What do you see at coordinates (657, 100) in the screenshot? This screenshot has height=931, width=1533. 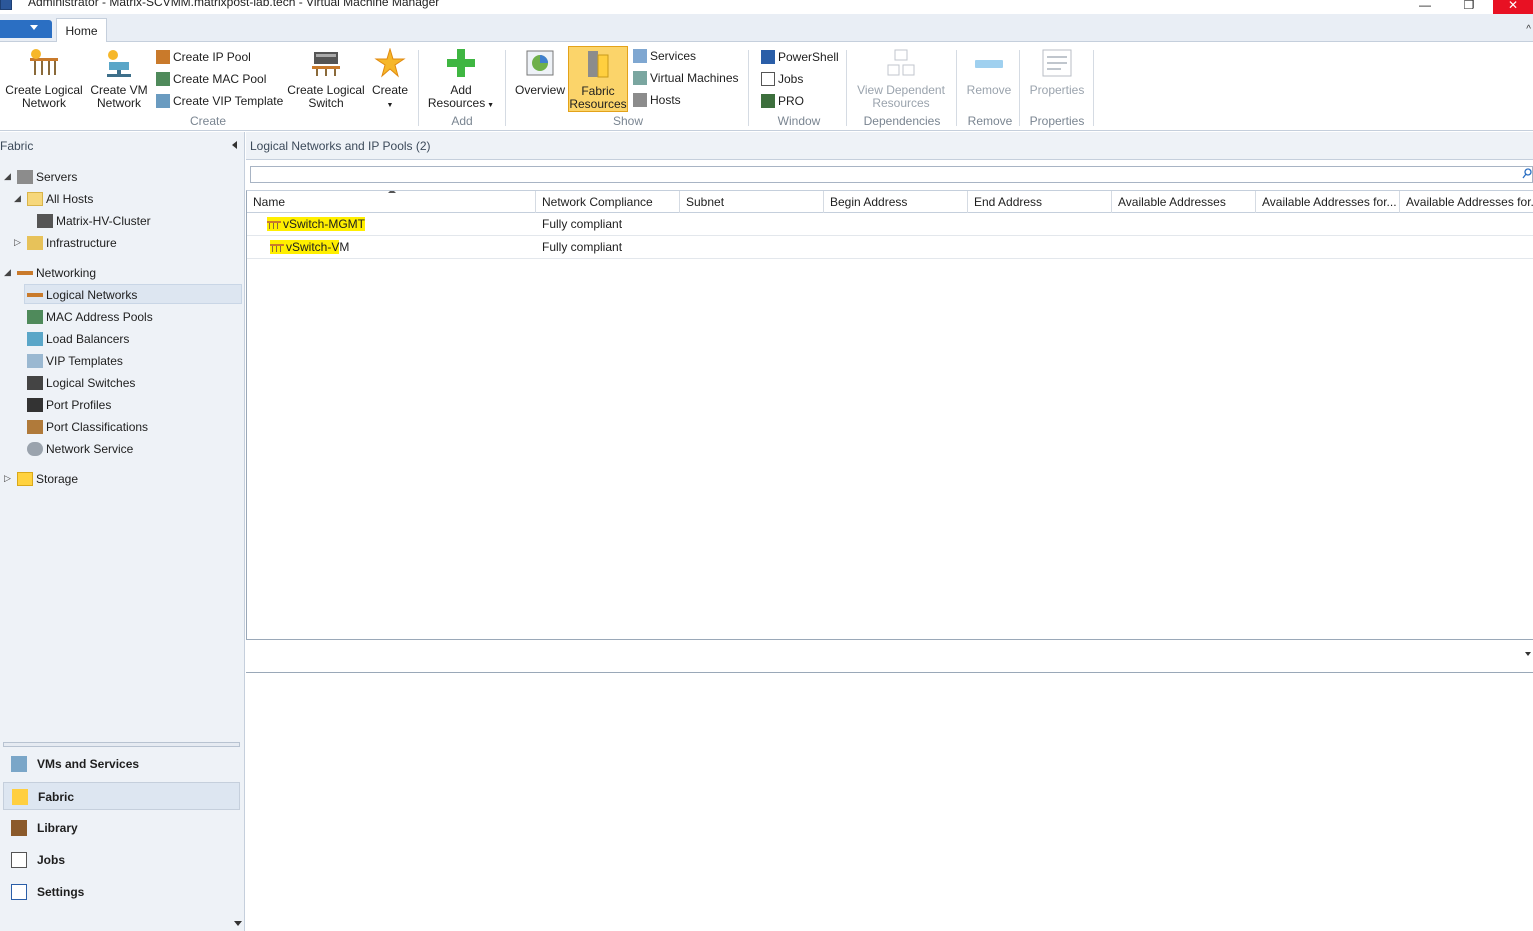 I see `hosts-button: Hosts` at bounding box center [657, 100].